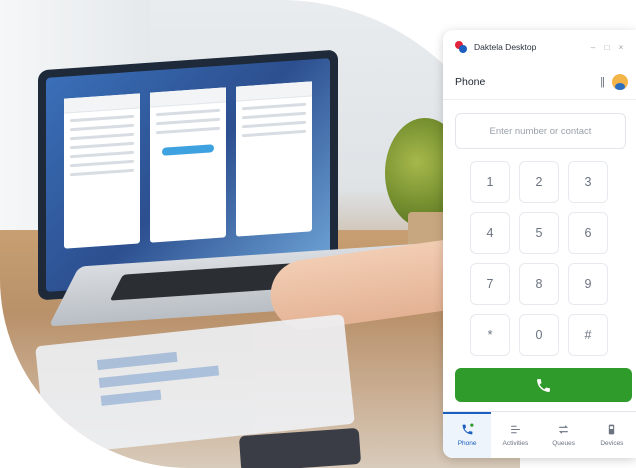 The width and height of the screenshot is (636, 468). Describe the element at coordinates (539, 233) in the screenshot. I see `dial-key-5: 5` at that location.